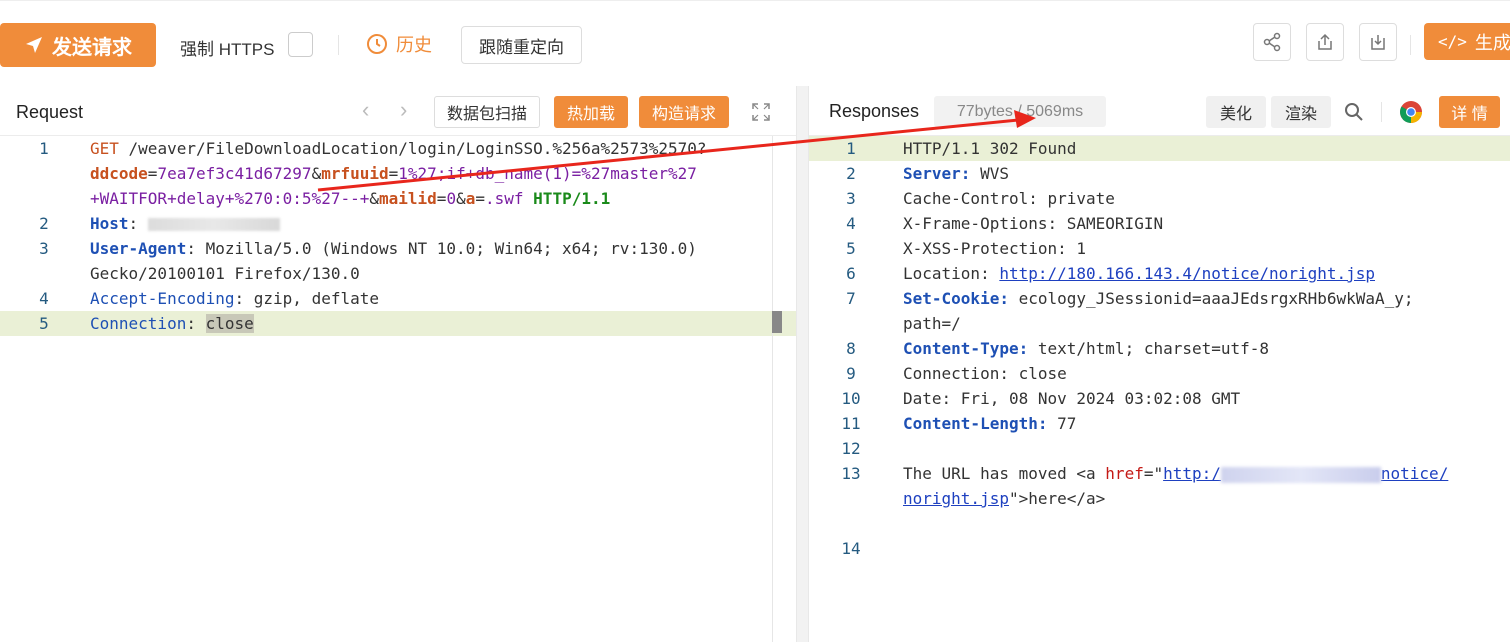  Describe the element at coordinates (1159, 173) in the screenshot. I see `code-line: 2 Server: WVS` at that location.